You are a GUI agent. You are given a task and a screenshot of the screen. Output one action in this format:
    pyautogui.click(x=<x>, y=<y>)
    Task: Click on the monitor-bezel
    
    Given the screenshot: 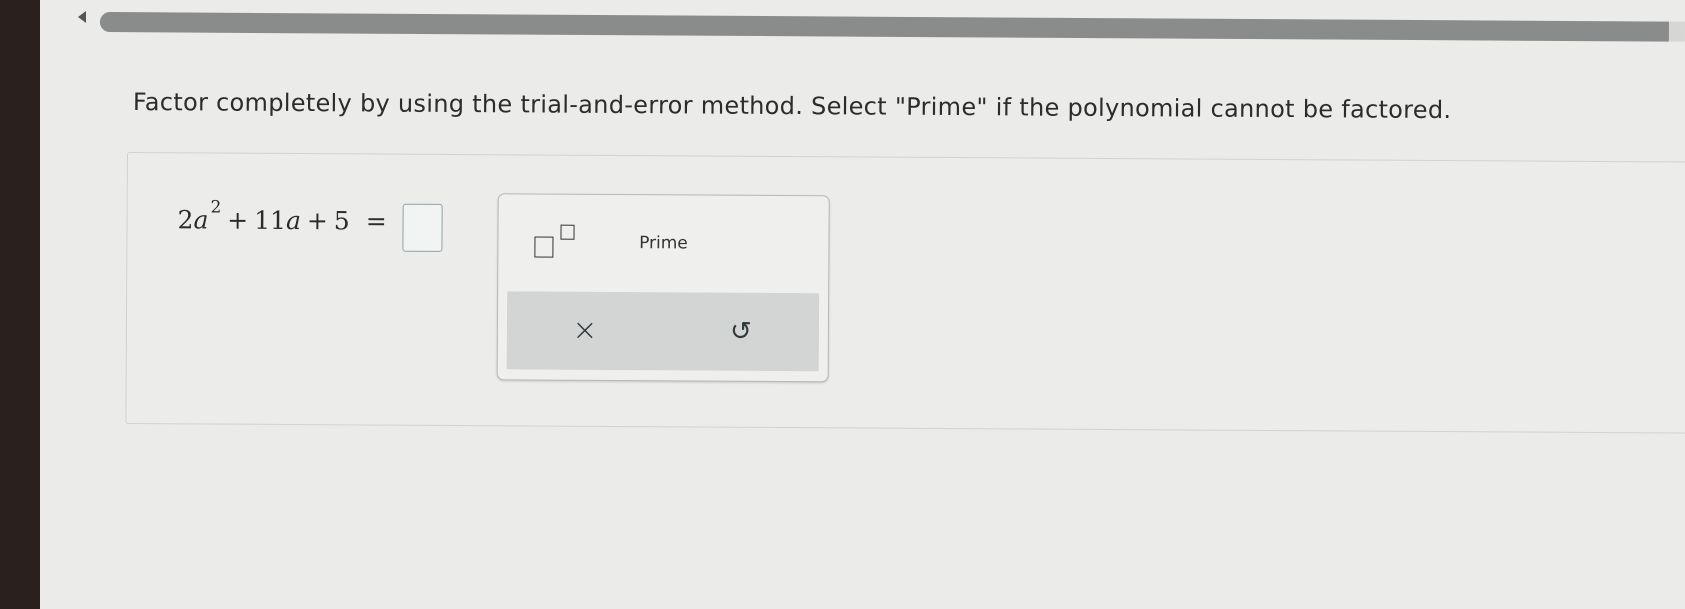 What is the action you would take?
    pyautogui.click(x=20, y=304)
    